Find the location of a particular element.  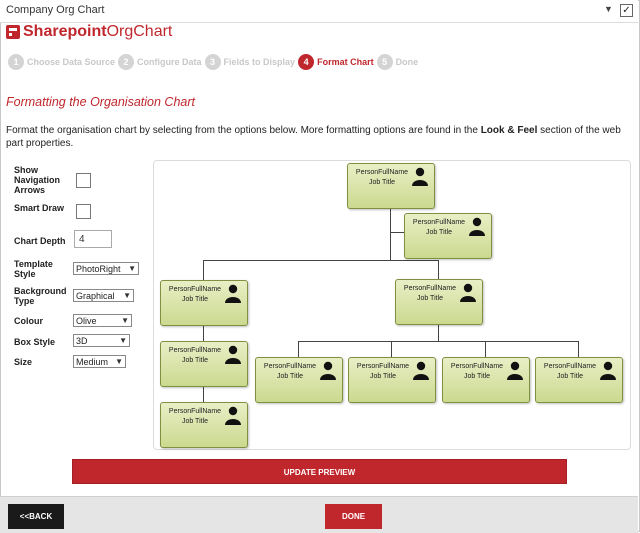

back-button: <<BACK is located at coordinates (36, 516).